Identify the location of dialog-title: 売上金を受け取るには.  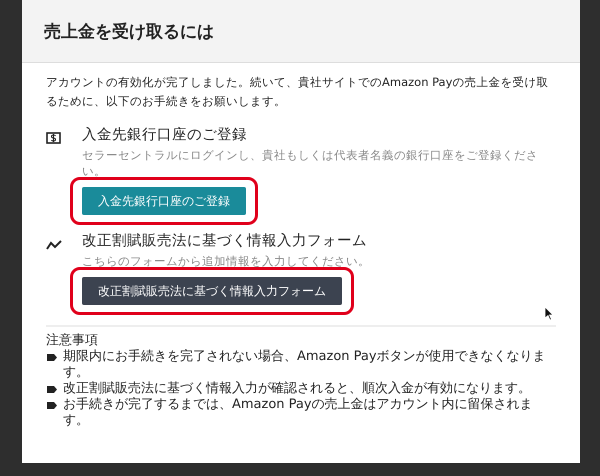
(129, 31).